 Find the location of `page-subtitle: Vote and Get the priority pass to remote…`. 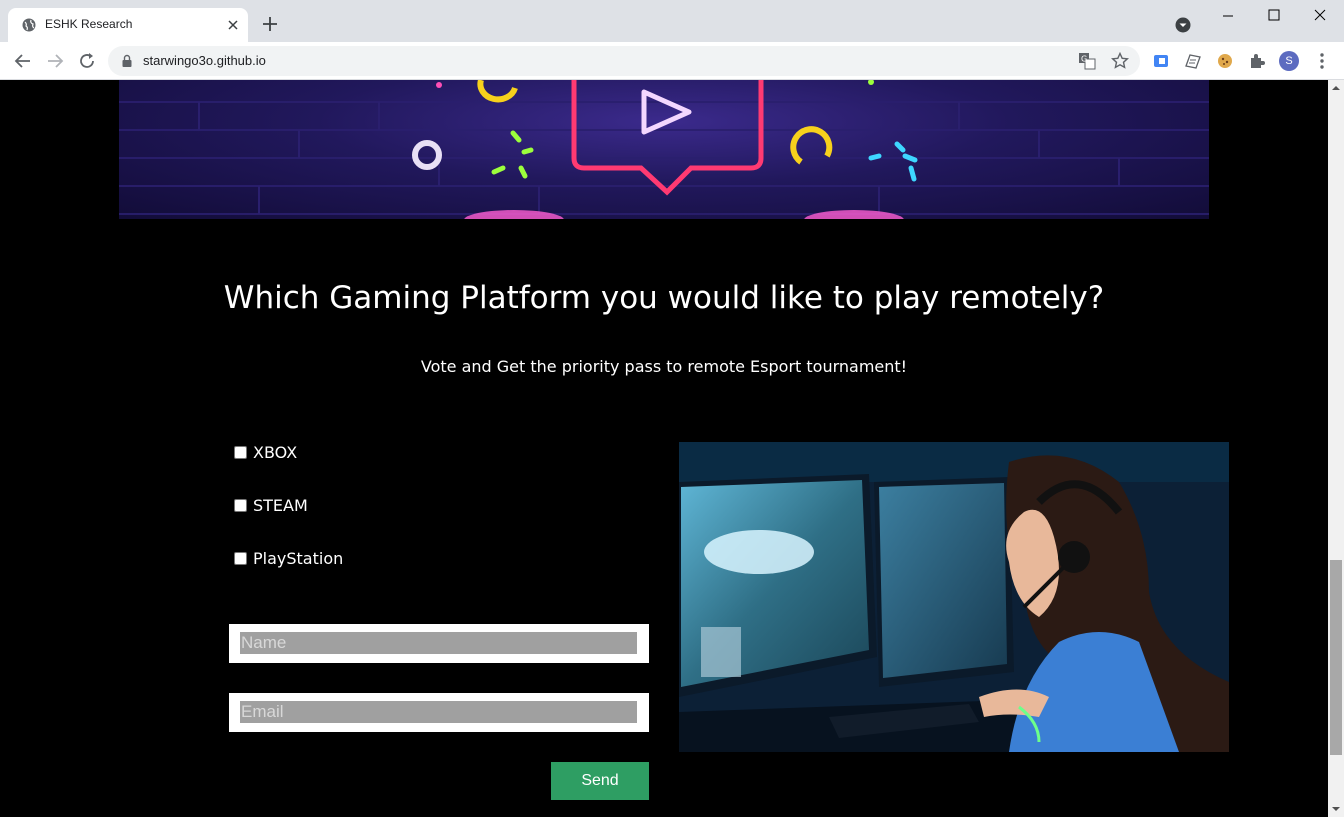

page-subtitle: Vote and Get the priority pass to remote… is located at coordinates (664, 366).